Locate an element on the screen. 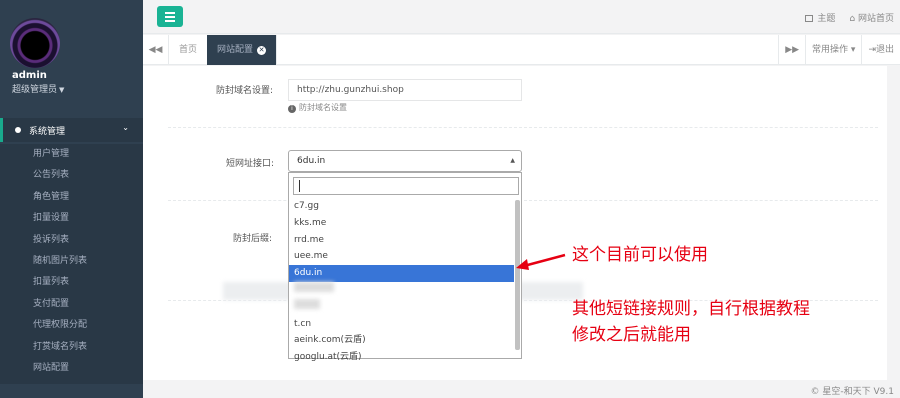 The image size is (900, 398). annotation-note-usable: 这个目前可以使用 is located at coordinates (640, 255).